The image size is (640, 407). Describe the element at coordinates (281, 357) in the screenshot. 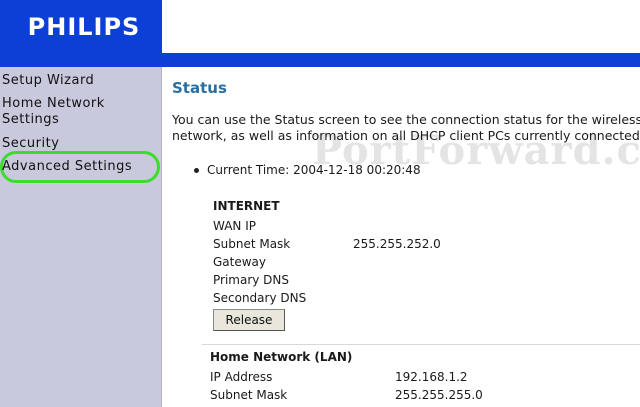

I see `lan-title: Home Network (LAN)` at that location.